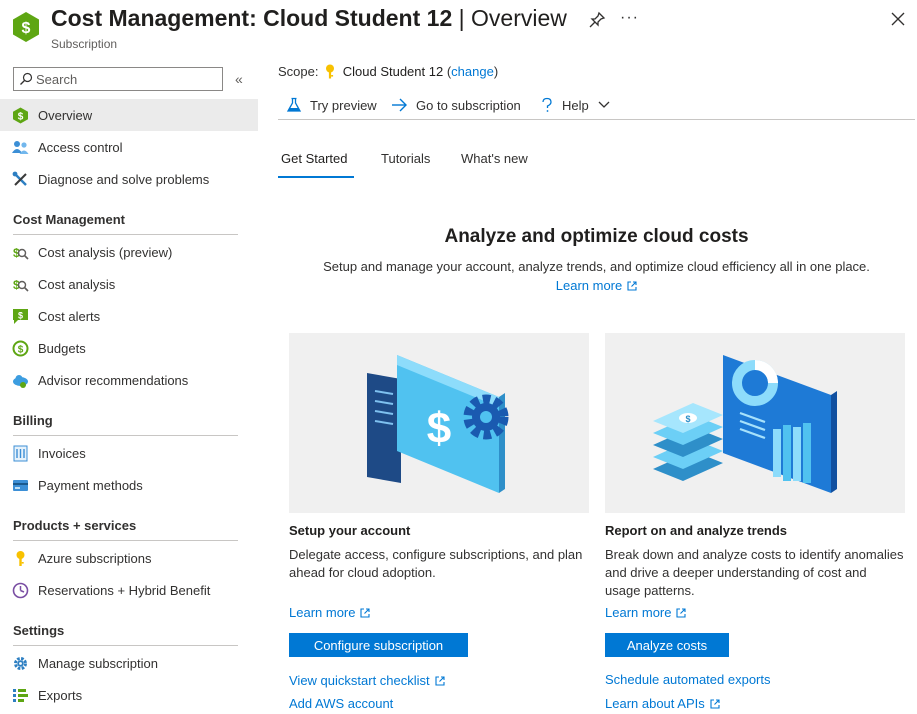 The width and height of the screenshot is (917, 714). I want to click on chevron-down-icon, so click(604, 104).